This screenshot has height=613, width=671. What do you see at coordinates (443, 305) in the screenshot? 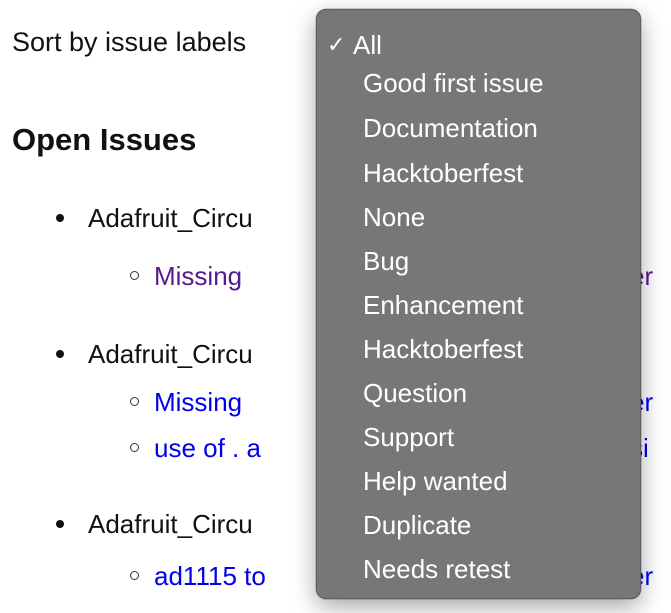
I see `menu-option-label: Enhancement` at bounding box center [443, 305].